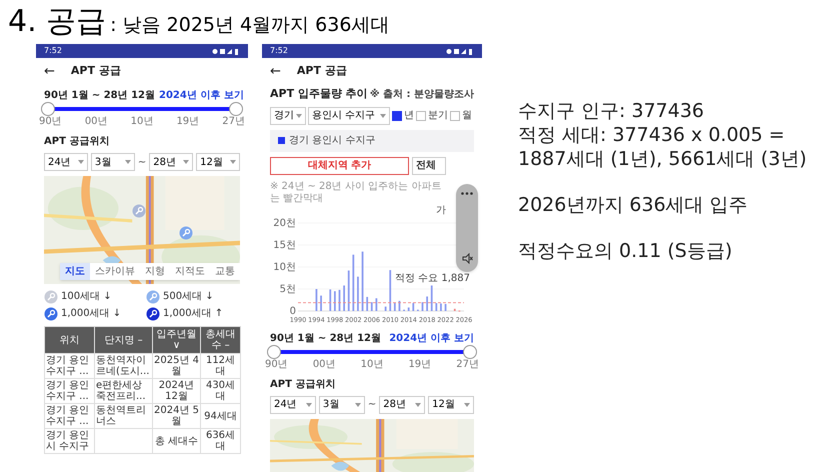 The image size is (831, 472). What do you see at coordinates (339, 165) in the screenshot?
I see `add-region-button: 대체지역 추가` at bounding box center [339, 165].